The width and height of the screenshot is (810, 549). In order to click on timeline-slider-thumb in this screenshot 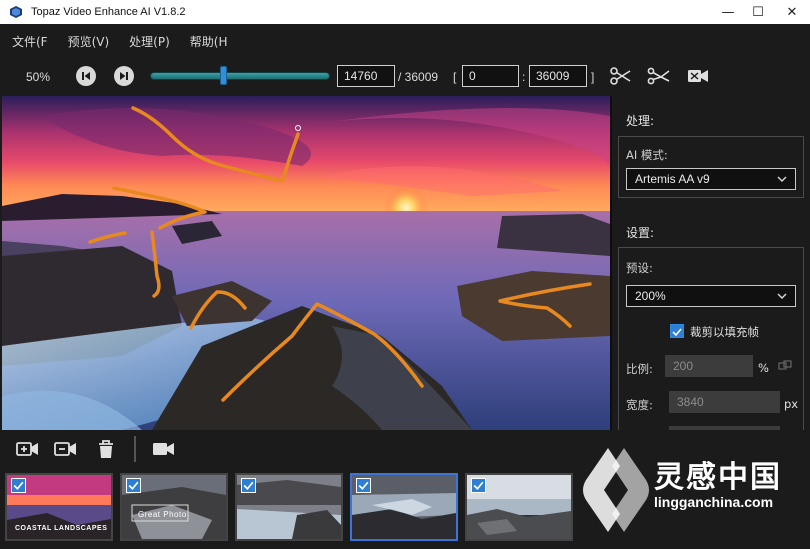, I will do `click(224, 75)`.